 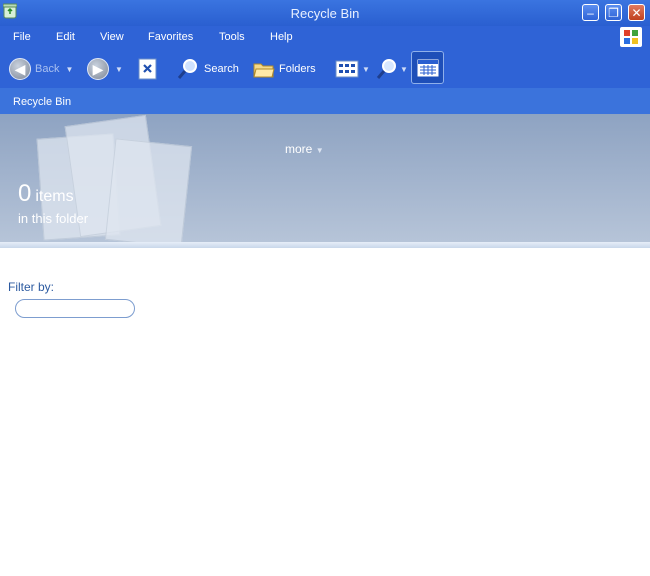 What do you see at coordinates (69, 69) in the screenshot?
I see `back-dropdown-icon: ▼` at bounding box center [69, 69].